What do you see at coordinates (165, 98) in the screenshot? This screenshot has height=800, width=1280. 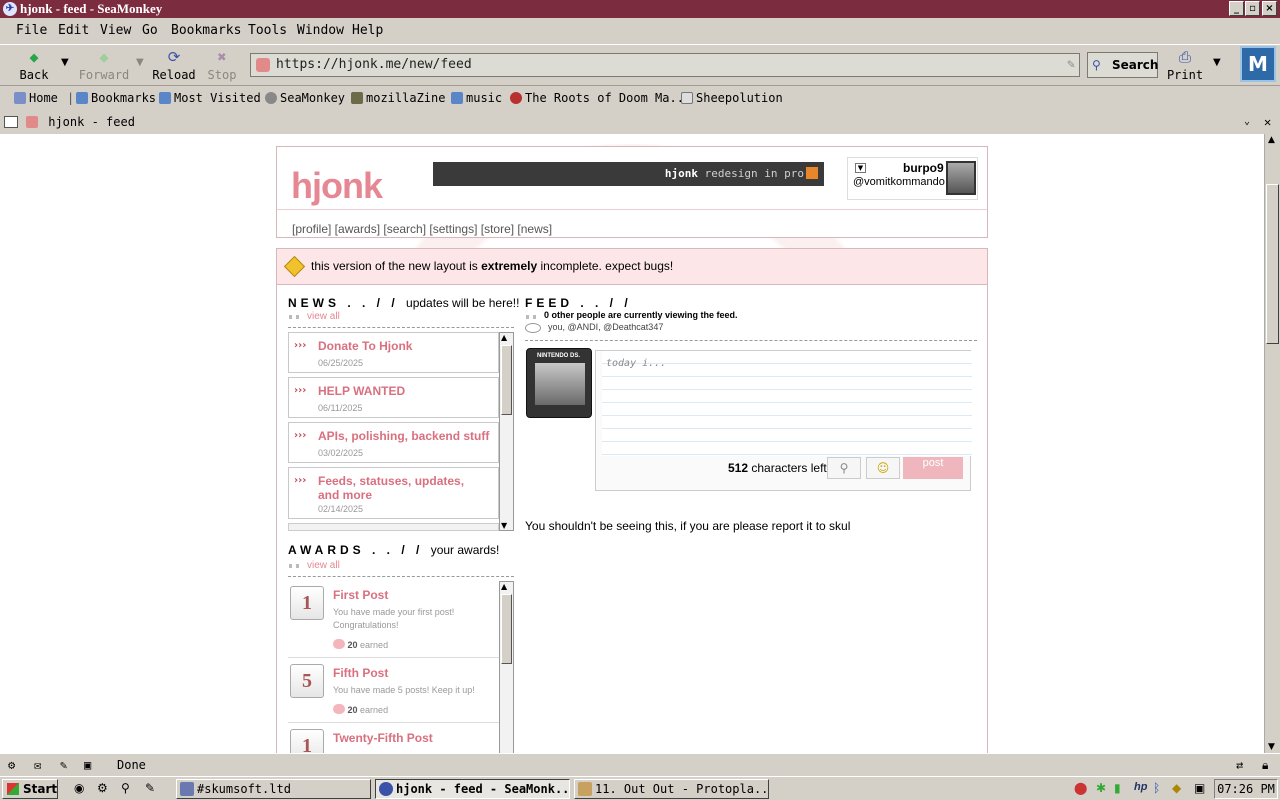 I see `folder-icon` at bounding box center [165, 98].